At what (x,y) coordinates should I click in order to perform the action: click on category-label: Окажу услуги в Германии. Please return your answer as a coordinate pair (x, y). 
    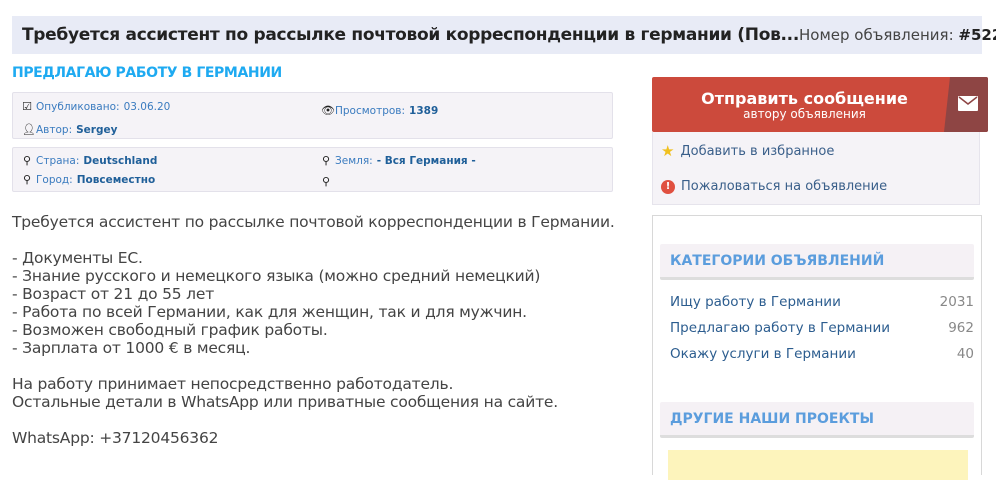
    Looking at the image, I should click on (763, 354).